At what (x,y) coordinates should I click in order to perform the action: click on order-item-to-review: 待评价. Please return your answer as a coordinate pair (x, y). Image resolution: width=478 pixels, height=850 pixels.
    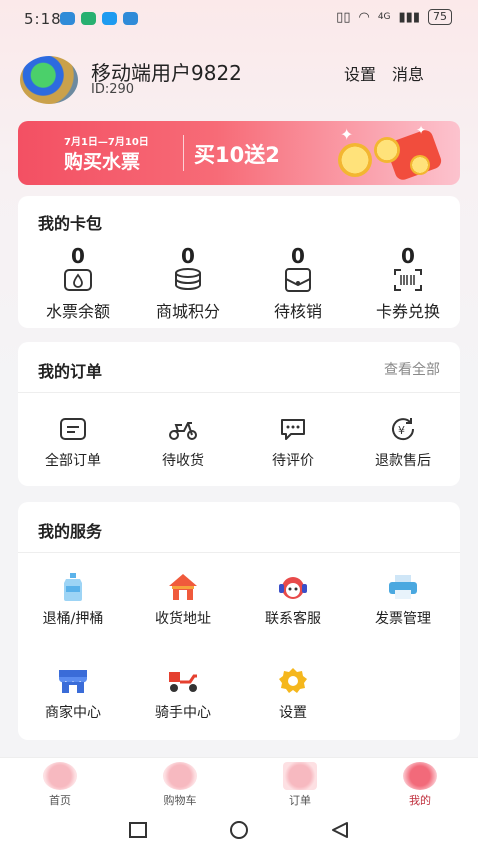
    Looking at the image, I should click on (293, 443).